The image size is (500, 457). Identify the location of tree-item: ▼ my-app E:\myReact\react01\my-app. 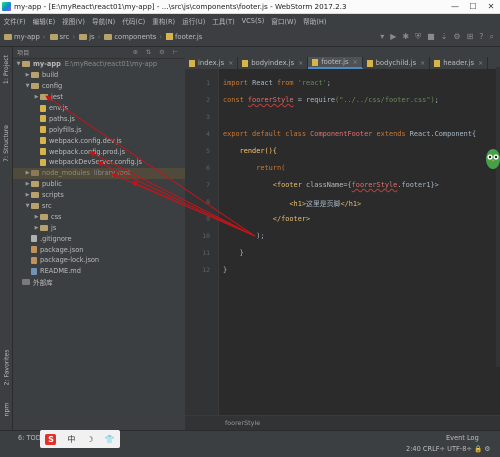
(99, 64).